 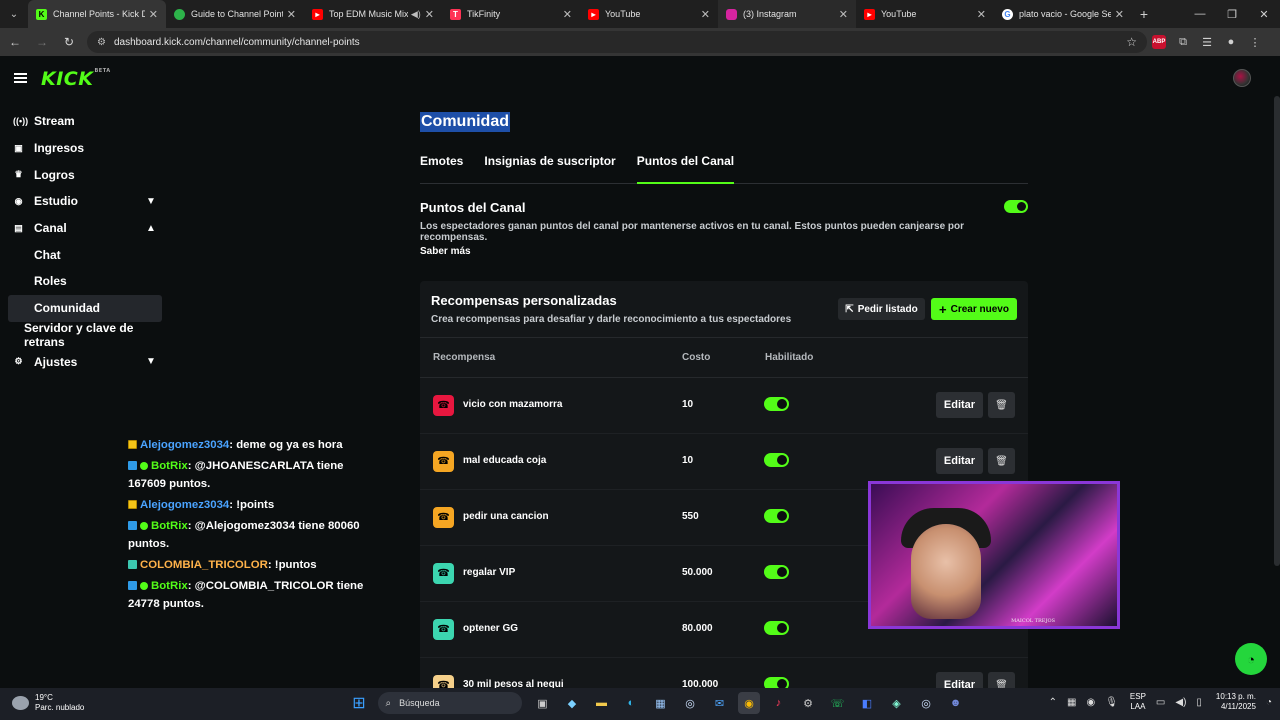 What do you see at coordinates (235, 14) in the screenshot?
I see `browser-tab: Guide to Channel Points | ✕` at bounding box center [235, 14].